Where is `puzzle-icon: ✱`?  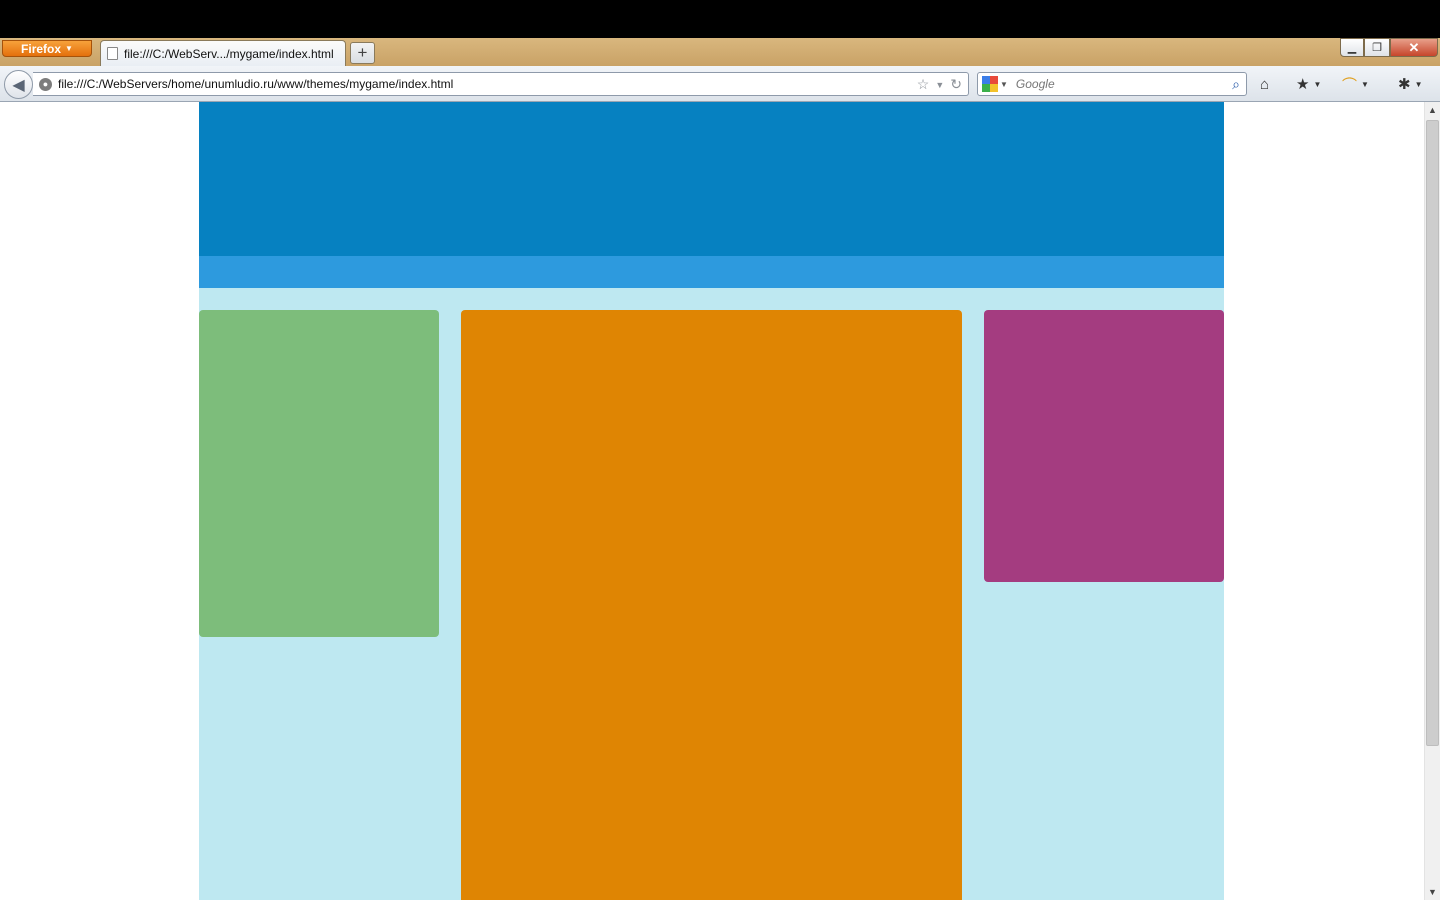
puzzle-icon: ✱ is located at coordinates (1404, 84).